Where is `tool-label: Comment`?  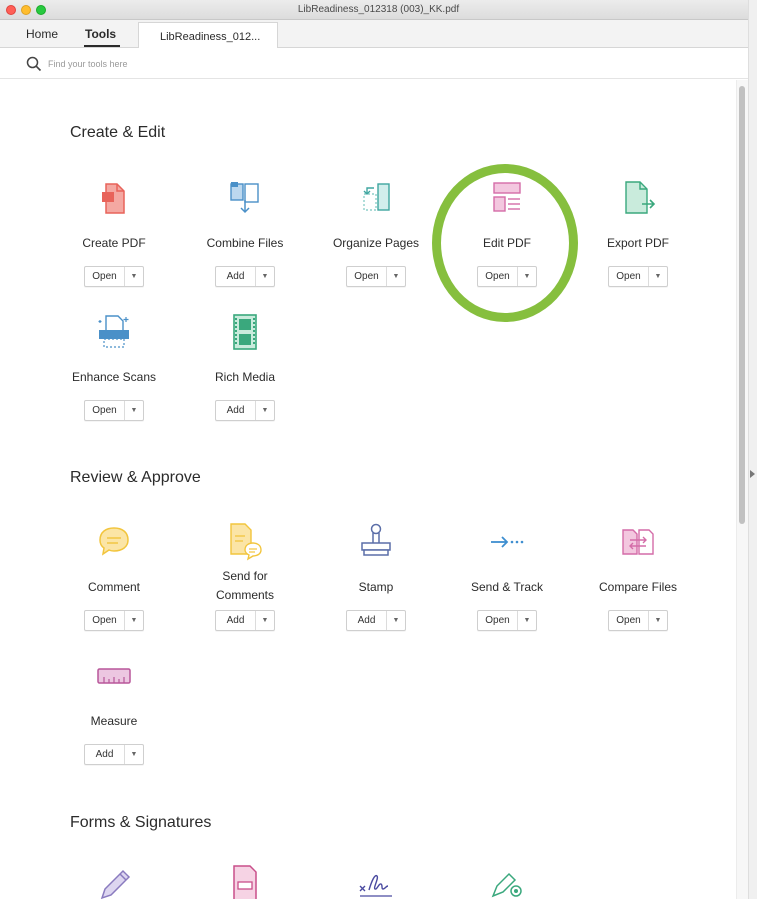
tool-label: Comment is located at coordinates (113, 587).